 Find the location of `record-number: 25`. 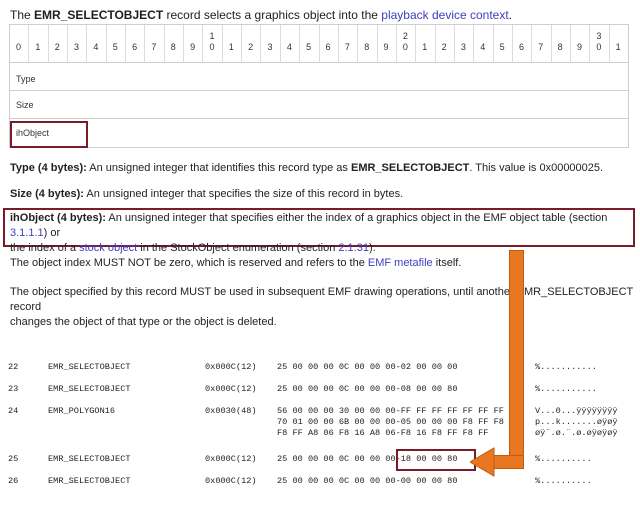

record-number: 25 is located at coordinates (13, 459).